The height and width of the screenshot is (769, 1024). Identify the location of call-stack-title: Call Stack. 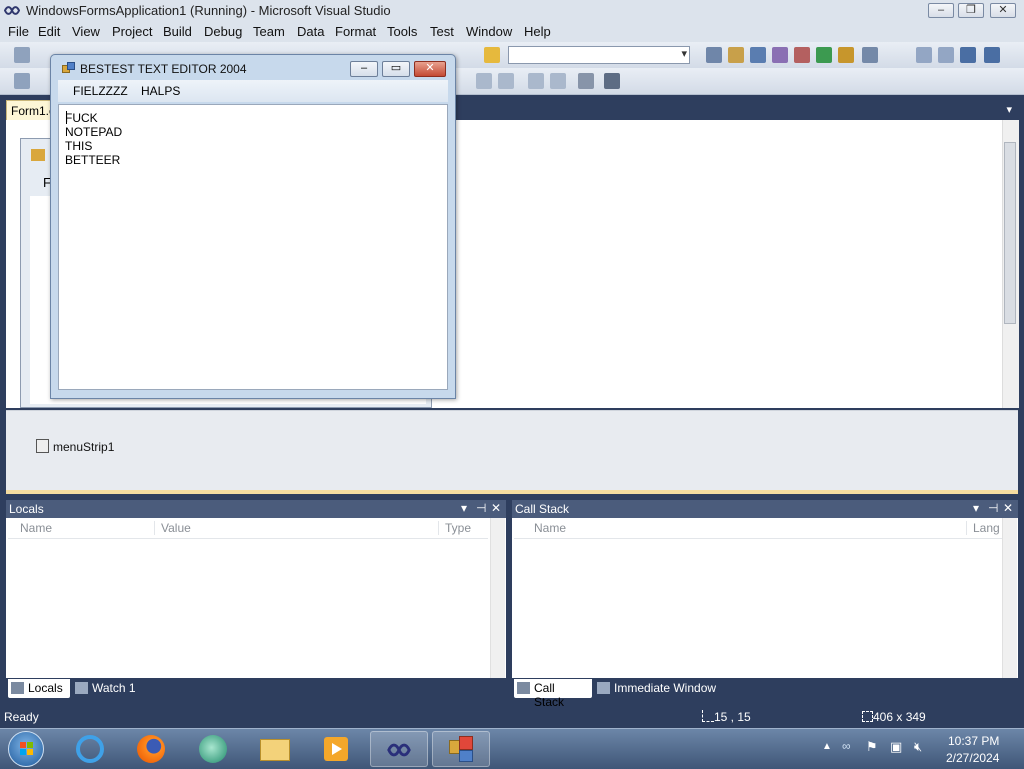
(542, 509).